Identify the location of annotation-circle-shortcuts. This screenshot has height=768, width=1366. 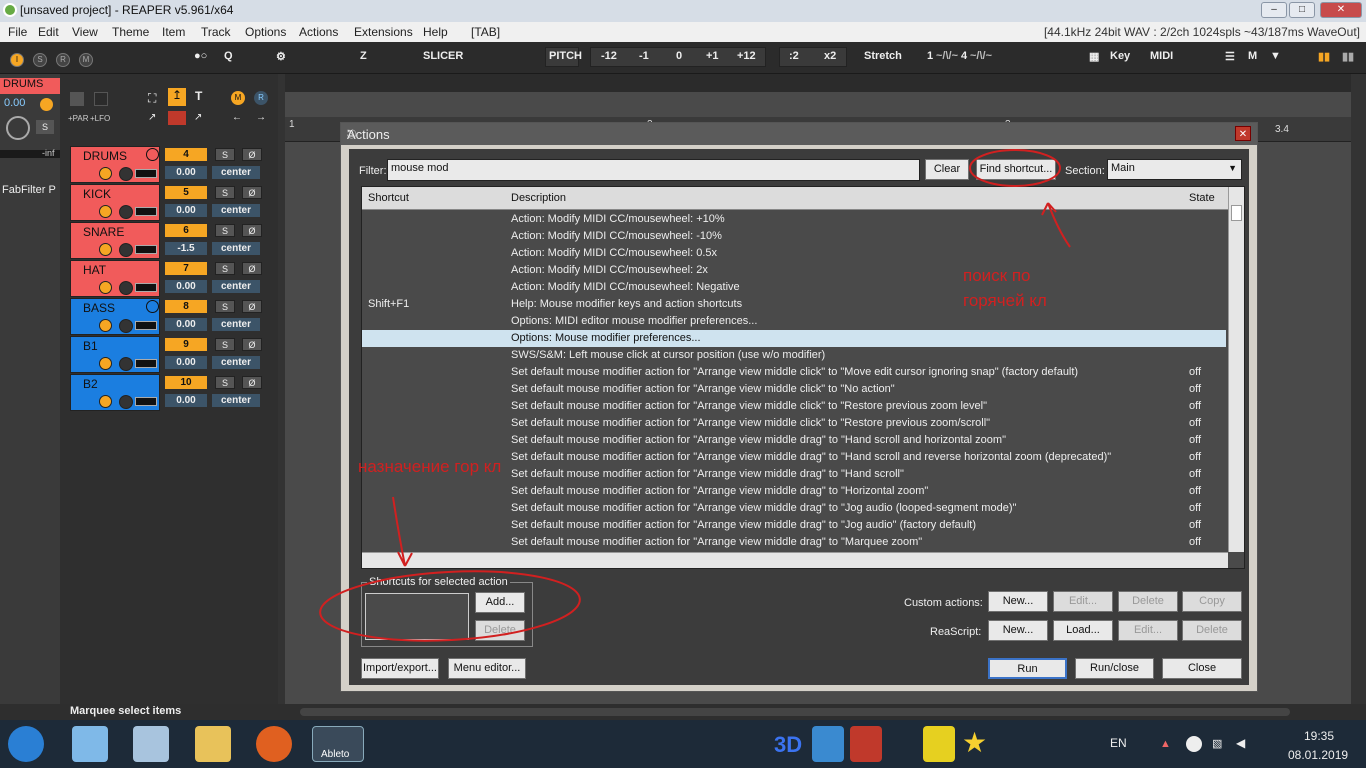
(450, 606).